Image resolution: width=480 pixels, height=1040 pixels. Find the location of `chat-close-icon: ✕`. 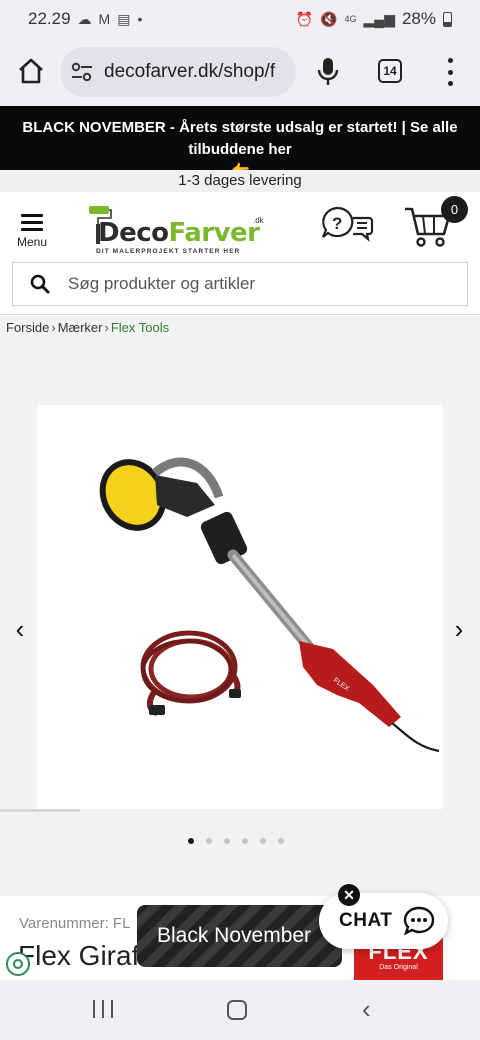

chat-close-icon: ✕ is located at coordinates (349, 895).